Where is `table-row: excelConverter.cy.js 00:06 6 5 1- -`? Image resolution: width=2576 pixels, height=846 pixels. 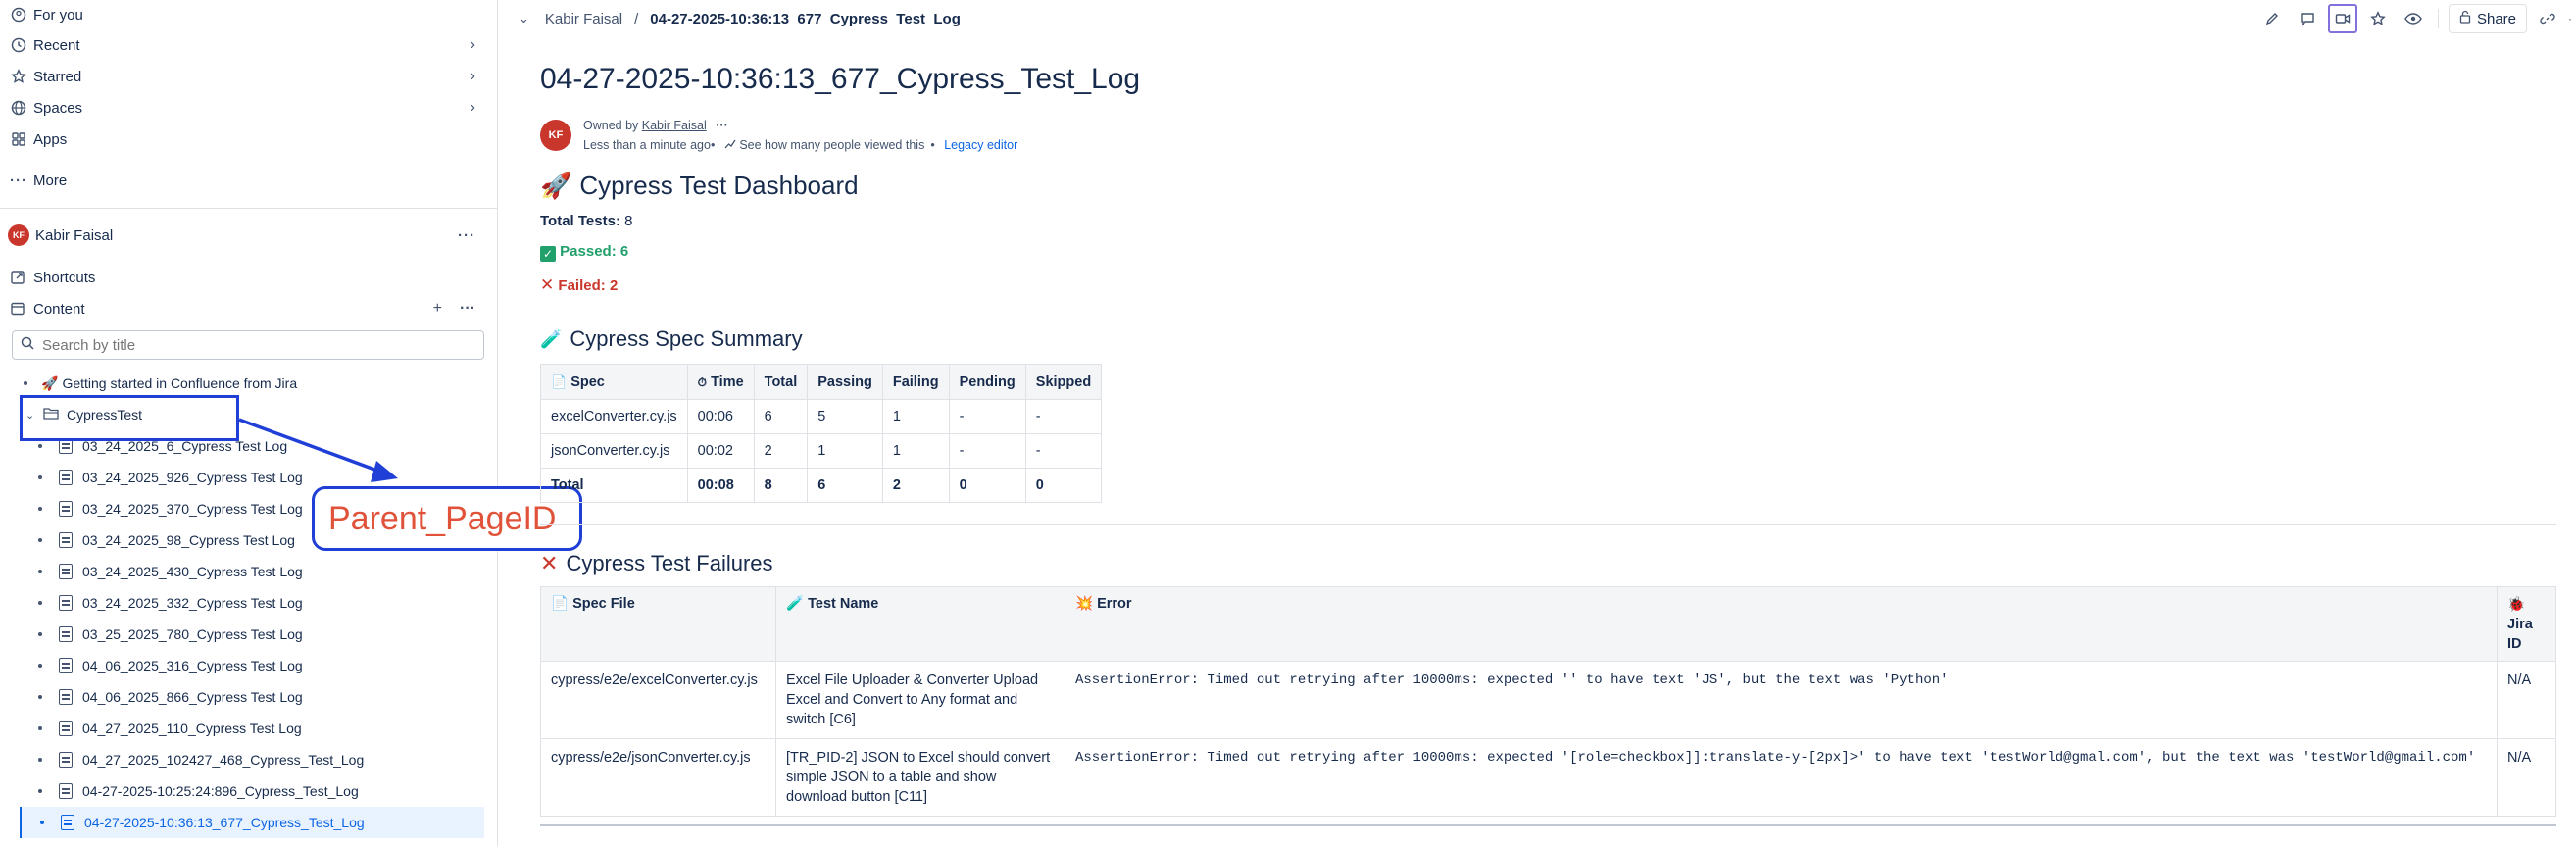 table-row: excelConverter.cy.js 00:06 6 5 1- - is located at coordinates (821, 417).